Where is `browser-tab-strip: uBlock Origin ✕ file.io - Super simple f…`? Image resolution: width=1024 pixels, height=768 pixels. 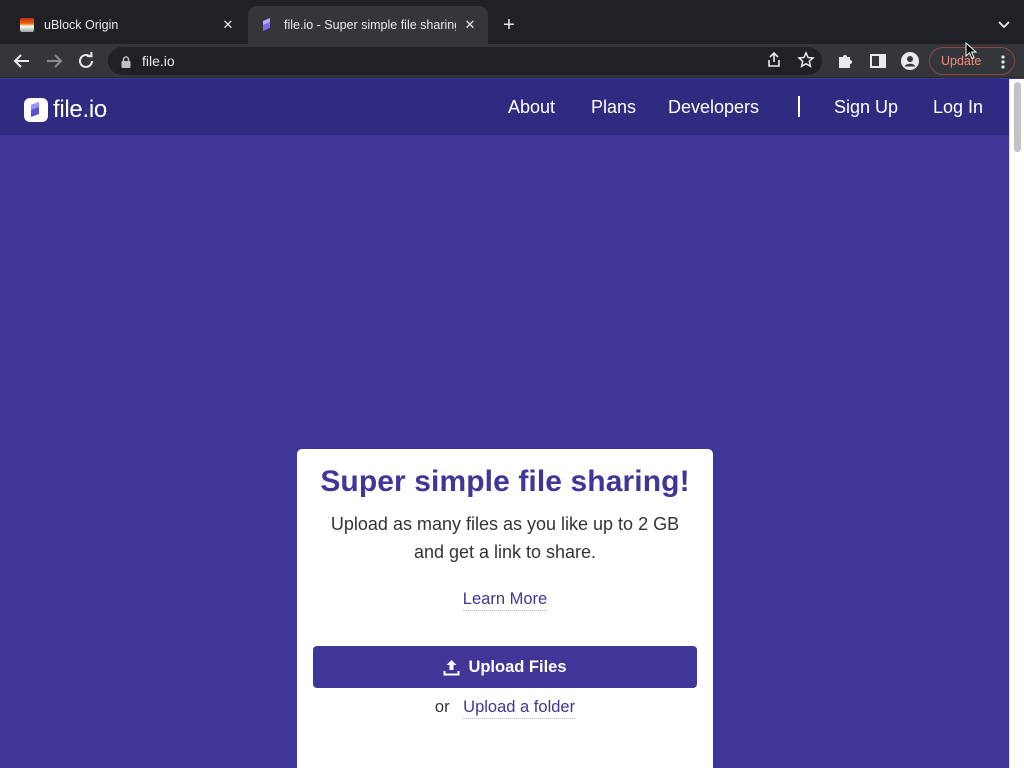 browser-tab-strip: uBlock Origin ✕ file.io - Super simple f… is located at coordinates (512, 22).